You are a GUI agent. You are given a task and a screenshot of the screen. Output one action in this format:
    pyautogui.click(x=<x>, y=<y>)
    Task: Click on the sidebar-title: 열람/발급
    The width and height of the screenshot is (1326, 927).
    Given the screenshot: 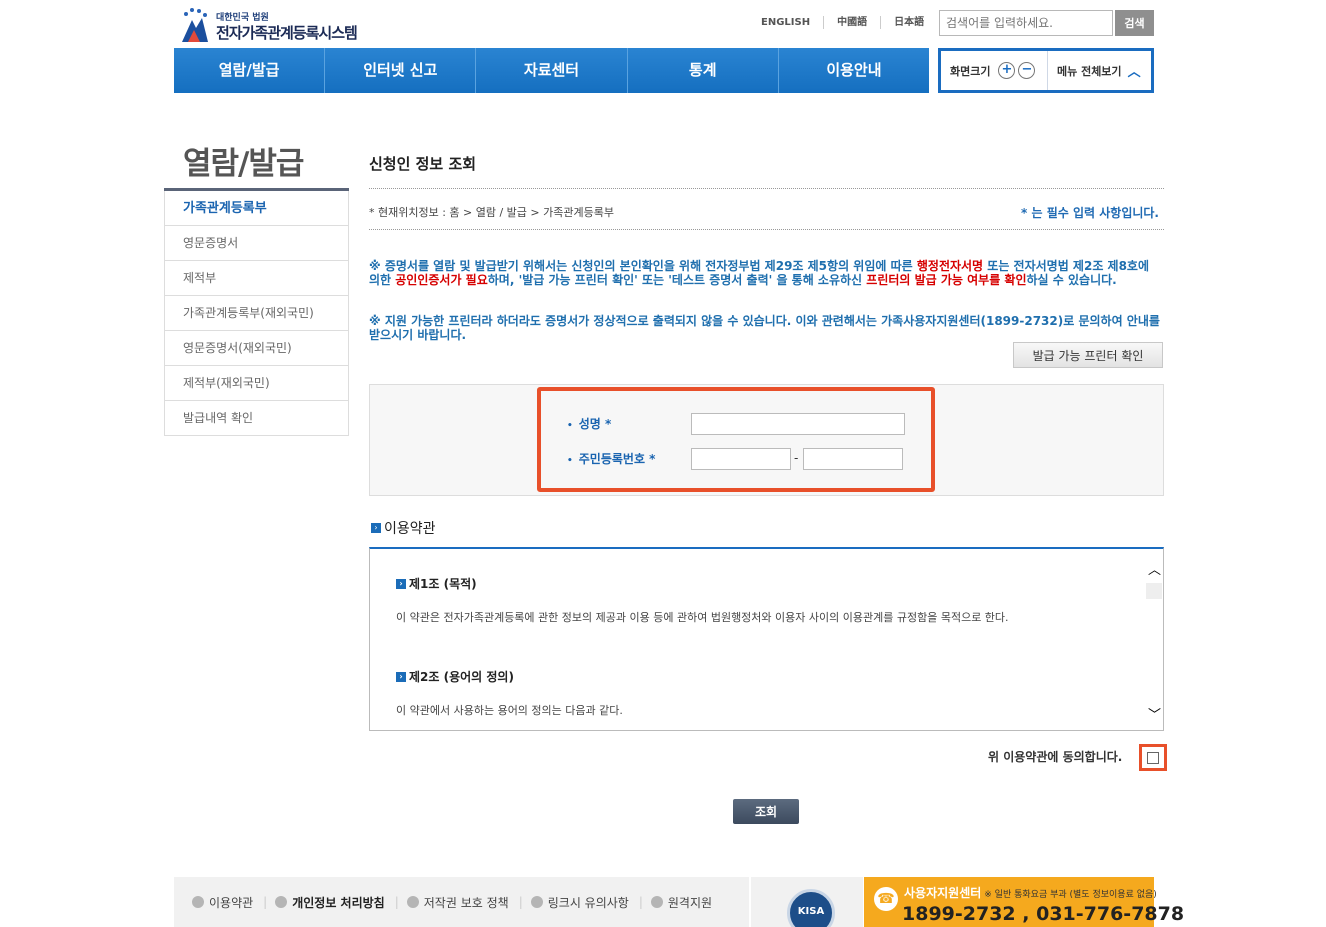 What is the action you would take?
    pyautogui.click(x=243, y=164)
    